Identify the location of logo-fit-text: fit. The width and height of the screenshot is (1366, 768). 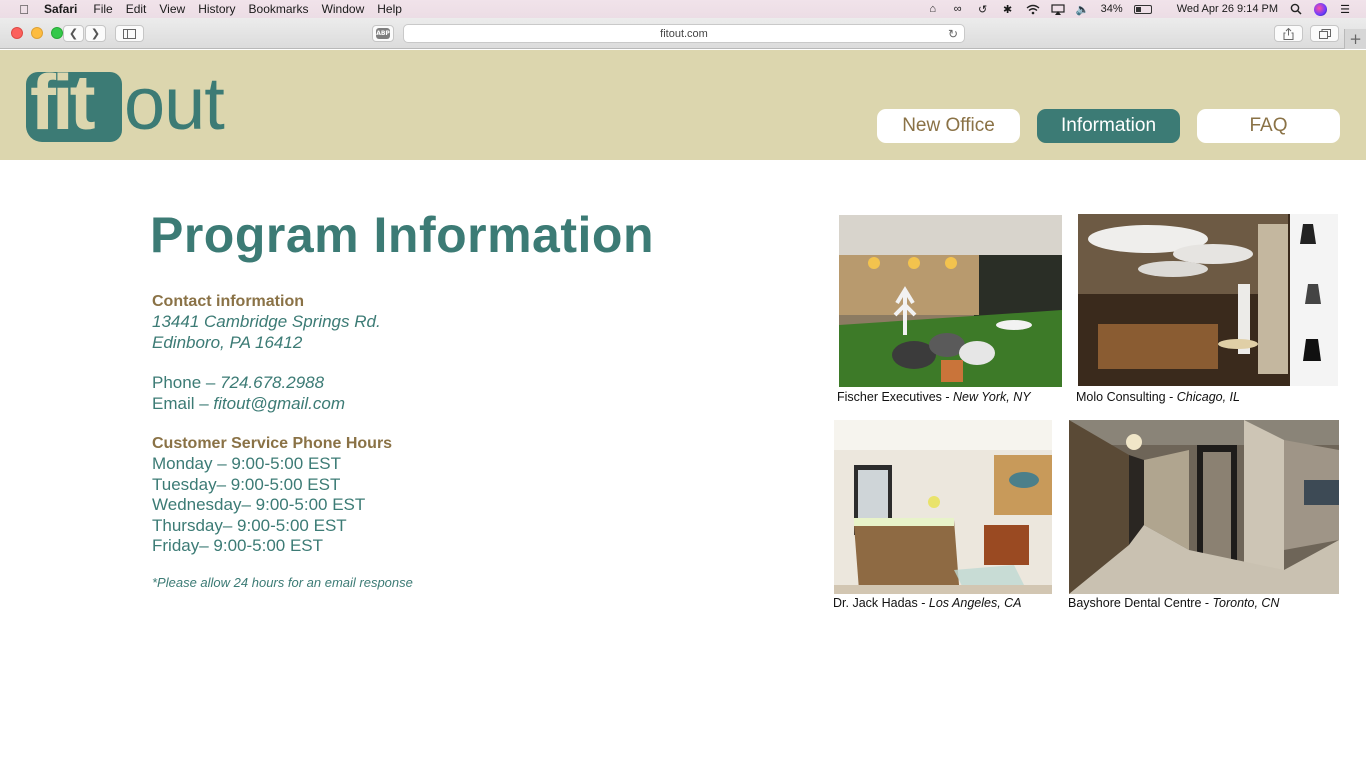
(63, 102).